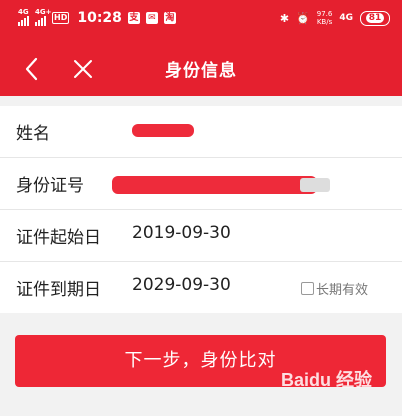 The height and width of the screenshot is (416, 402). I want to click on status-left: 4G 4G+ HD 10:28 支 ✉ 淘, so click(97, 17).